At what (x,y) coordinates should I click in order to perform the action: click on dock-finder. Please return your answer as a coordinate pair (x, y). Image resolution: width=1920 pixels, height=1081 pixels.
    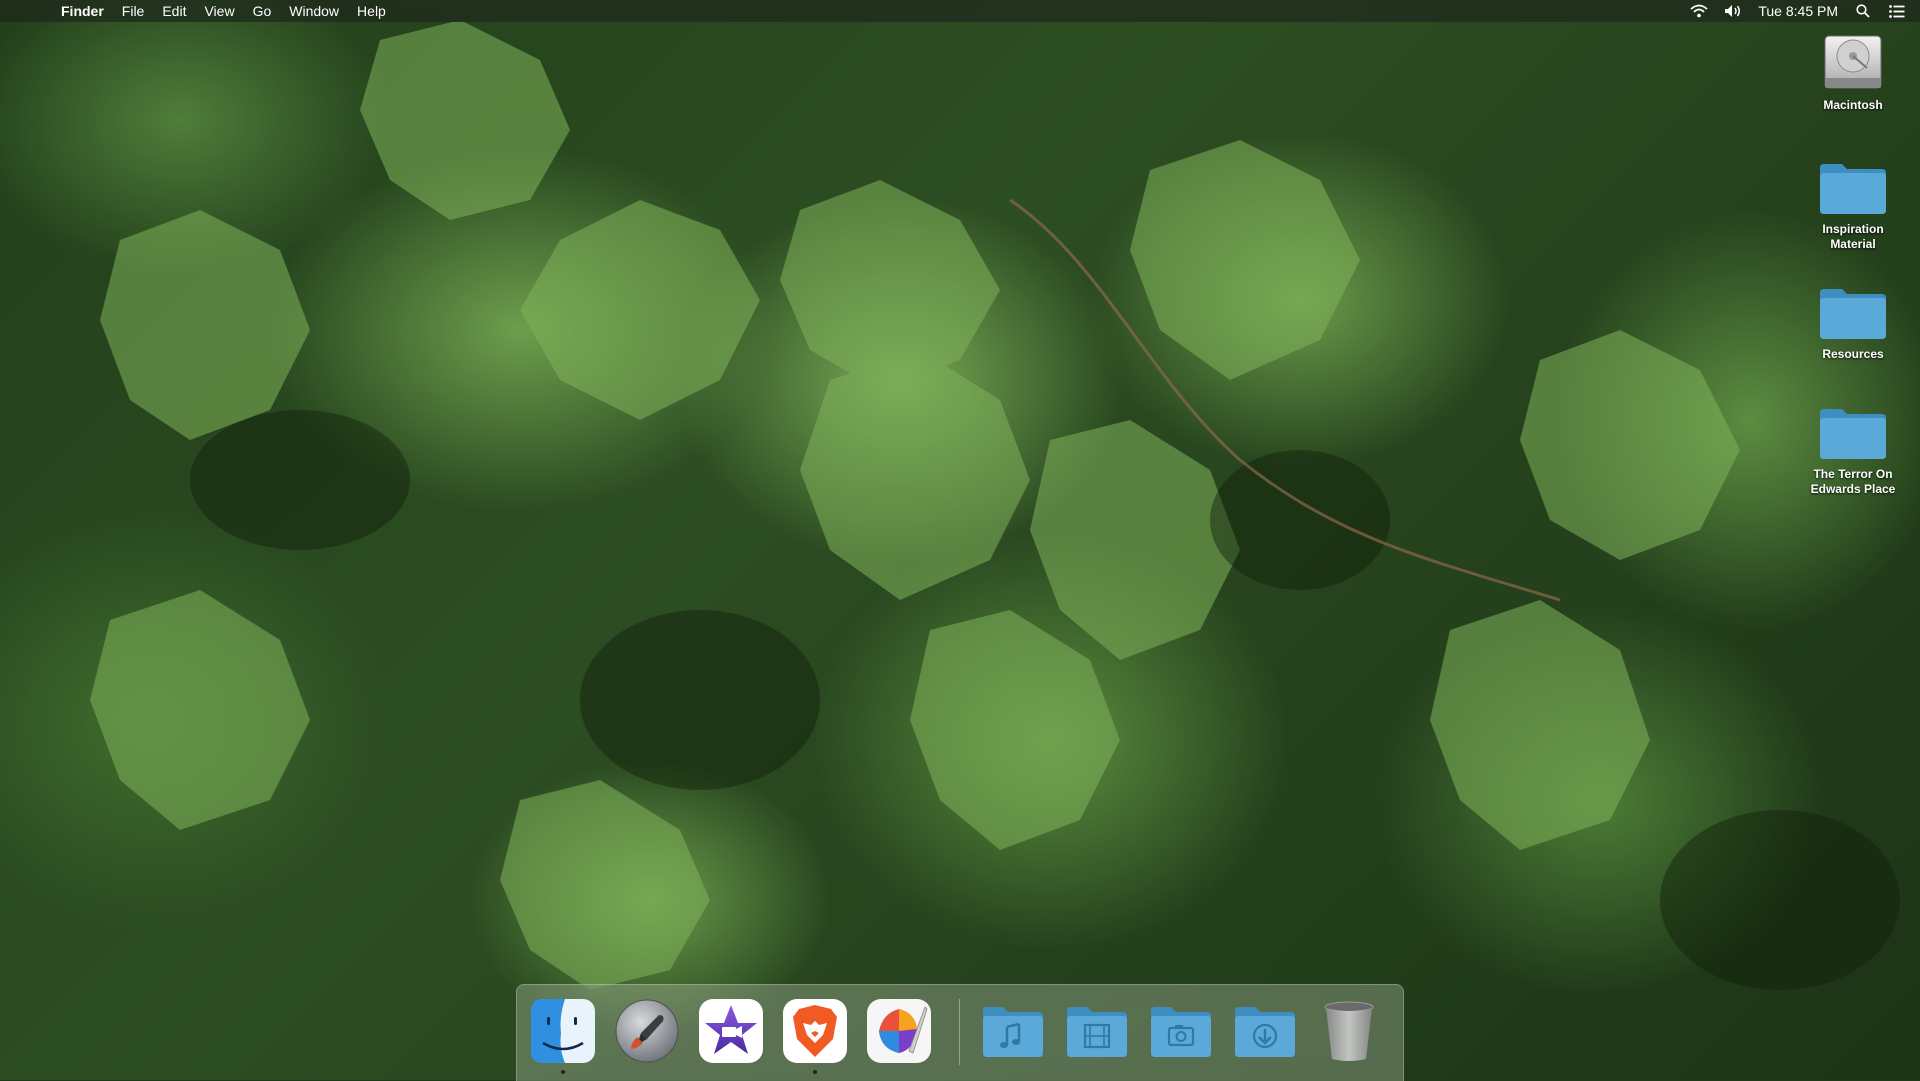
    Looking at the image, I should click on (563, 1035).